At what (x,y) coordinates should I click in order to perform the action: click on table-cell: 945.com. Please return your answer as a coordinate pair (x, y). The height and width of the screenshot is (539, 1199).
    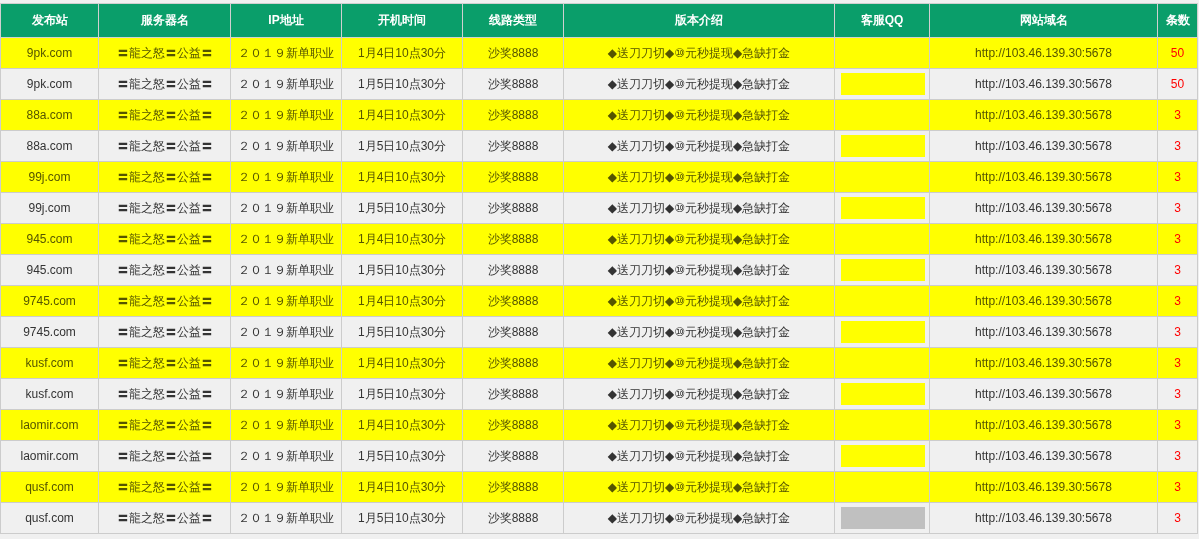
    Looking at the image, I should click on (49, 270).